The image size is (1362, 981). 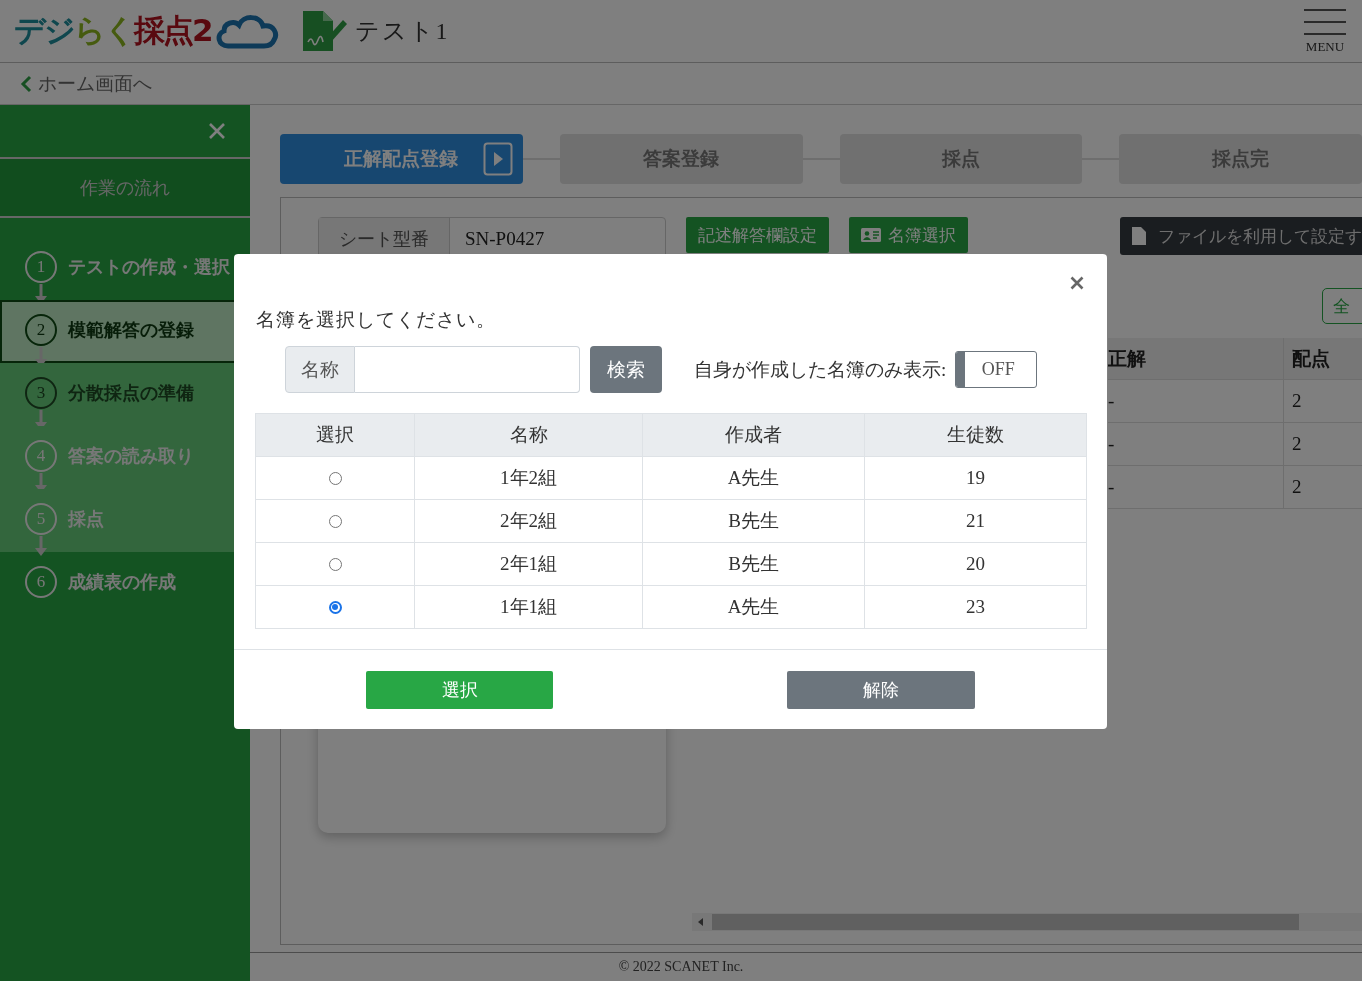 What do you see at coordinates (323, 31) in the screenshot?
I see `document-pen-icon` at bounding box center [323, 31].